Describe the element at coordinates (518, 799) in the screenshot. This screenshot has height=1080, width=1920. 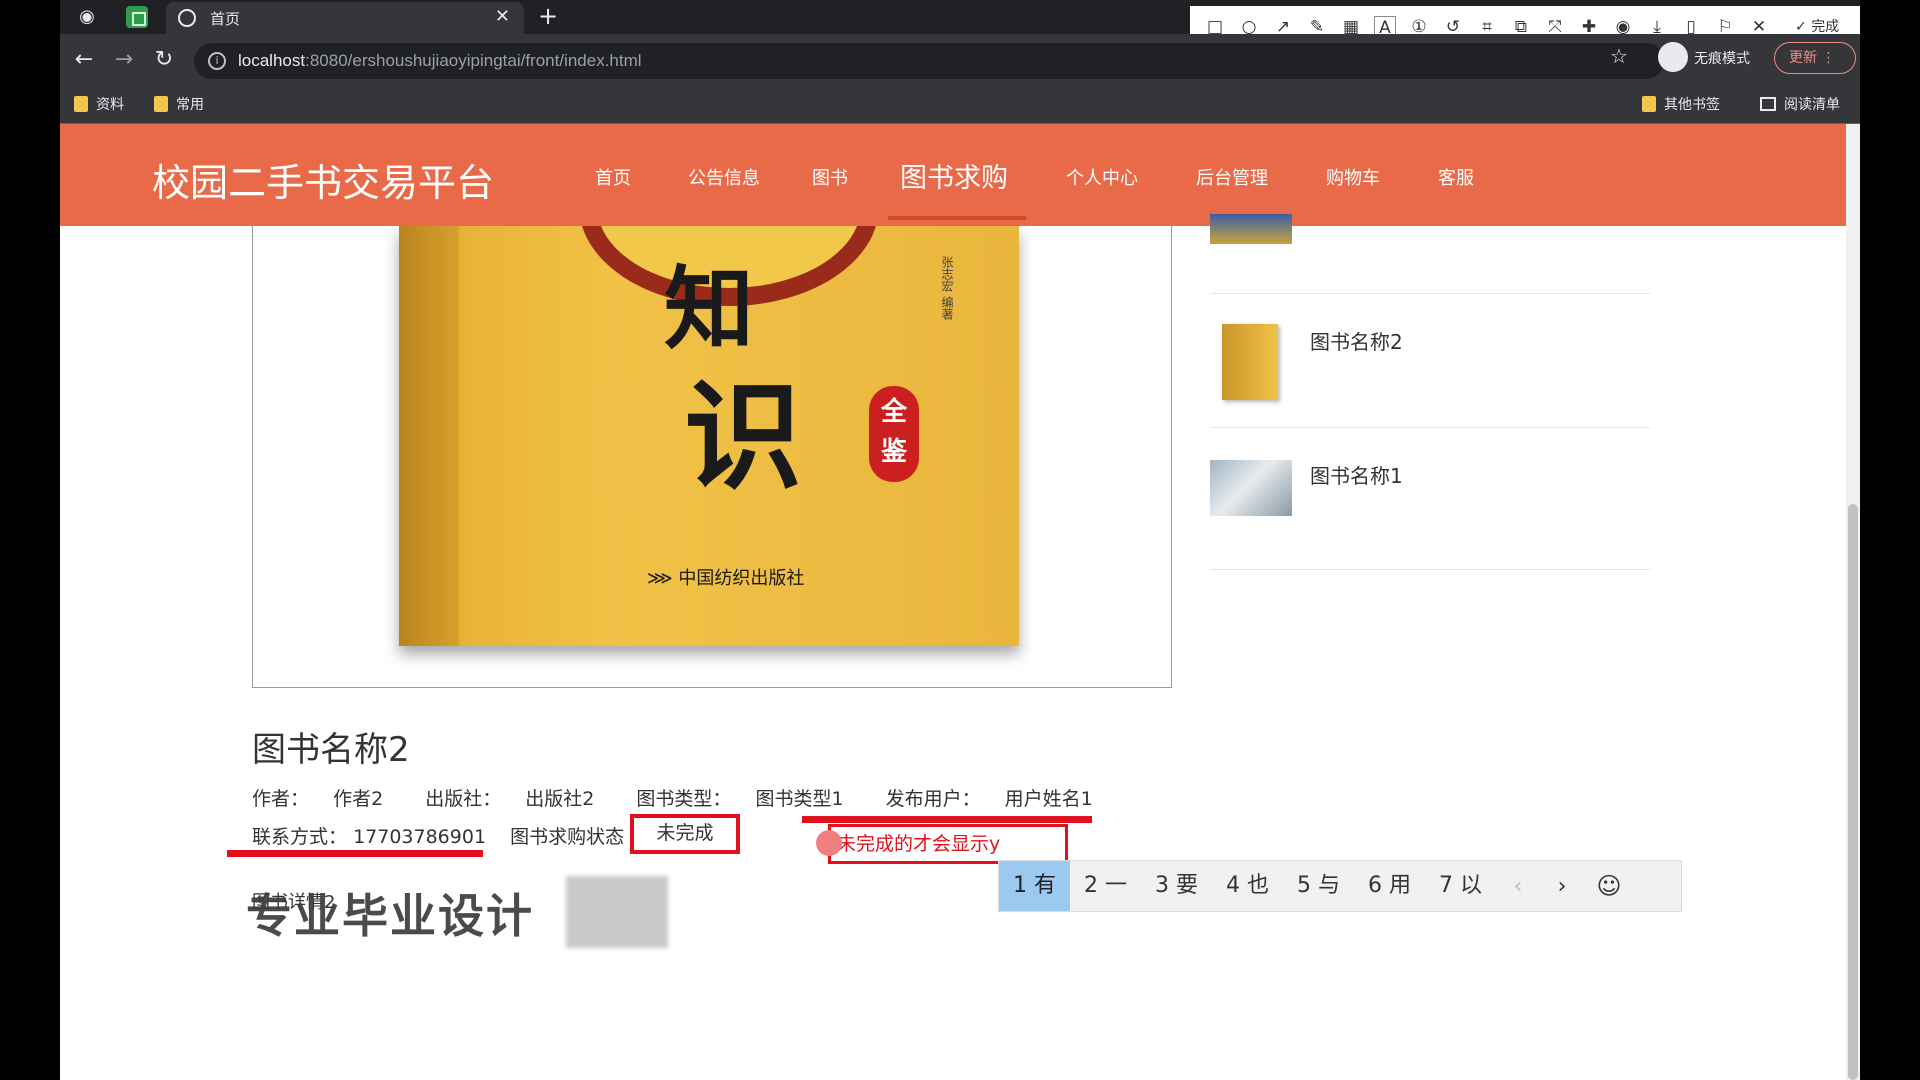
I see `publisher-field: 出版社： 出版社2` at that location.